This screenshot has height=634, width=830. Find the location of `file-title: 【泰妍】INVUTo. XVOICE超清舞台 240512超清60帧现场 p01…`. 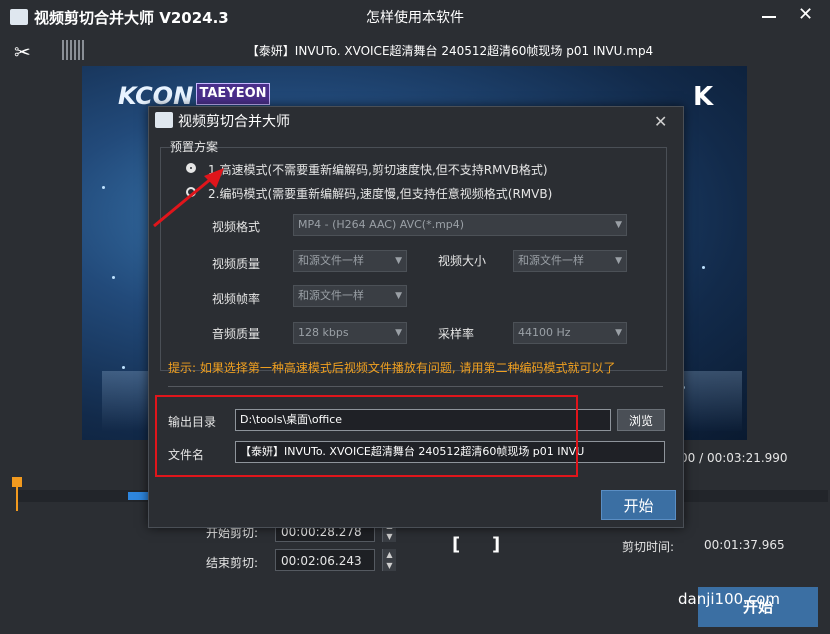

file-title: 【泰妍】INVUTo. XVOICE超清舞台 240512超清60帧现场 p01… is located at coordinates (450, 51).